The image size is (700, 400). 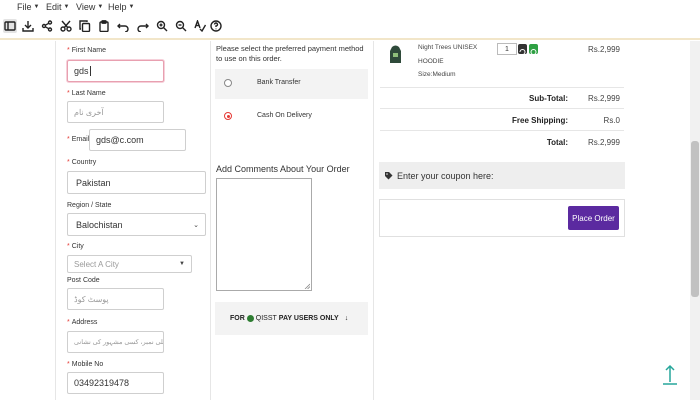 What do you see at coordinates (196, 225) in the screenshot?
I see `chevron-down-icon: ⌄` at bounding box center [196, 225].